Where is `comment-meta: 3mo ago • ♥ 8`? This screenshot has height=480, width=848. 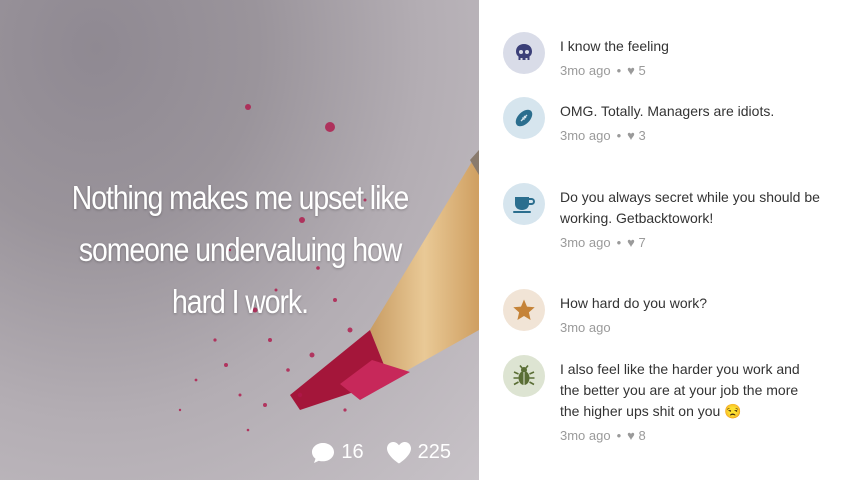 comment-meta: 3mo ago • ♥ 8 is located at coordinates (603, 435).